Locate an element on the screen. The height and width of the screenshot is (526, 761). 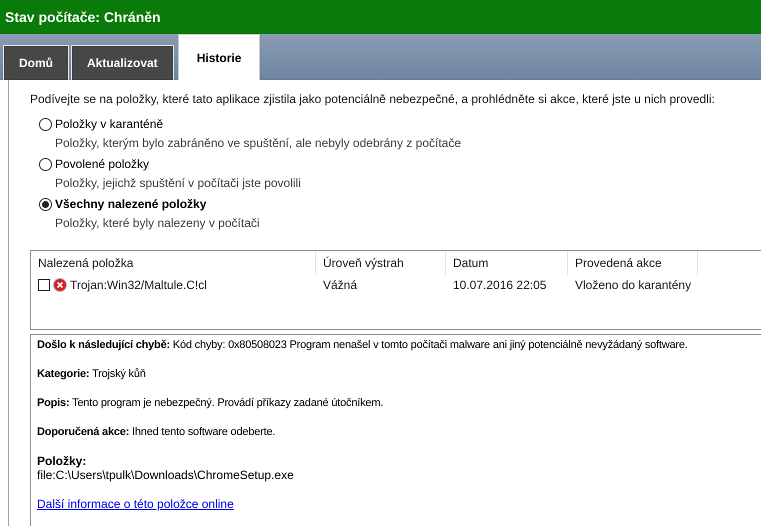
table-cell-text: Vloženo do karantény is located at coordinates (633, 285).